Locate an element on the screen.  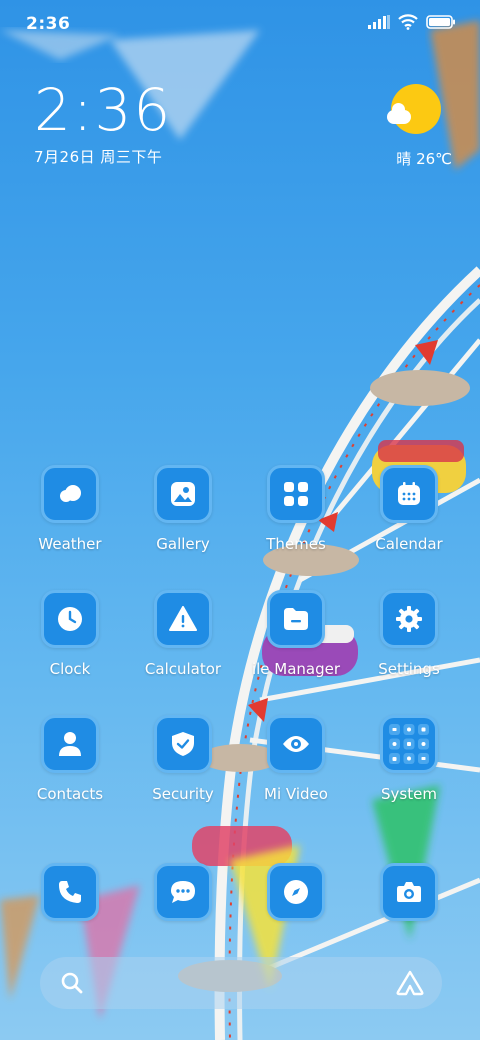
app-file-manager: ile Manager is located at coordinates (296, 634).